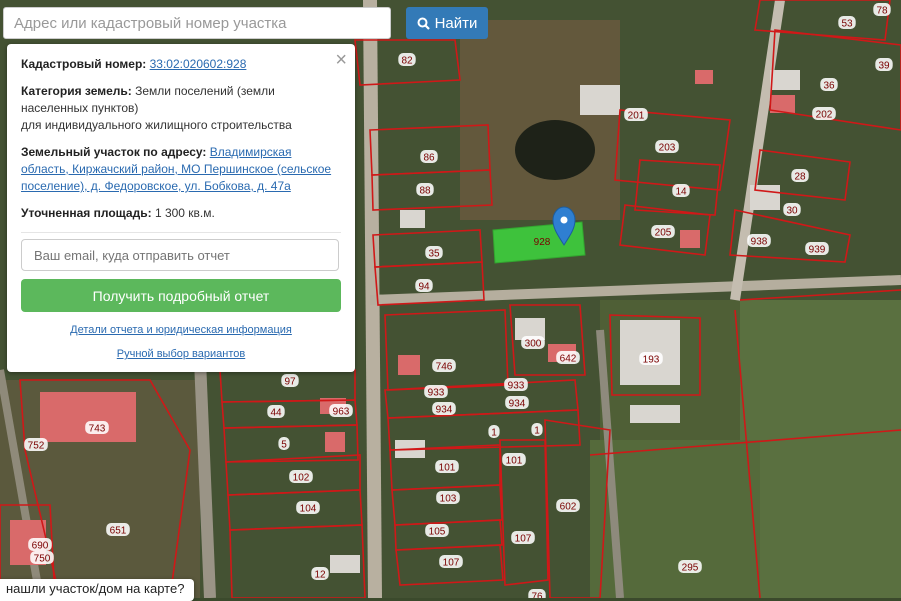 This screenshot has height=601, width=901. Describe the element at coordinates (568, 507) in the screenshot. I see `parcel-number-label: 602` at that location.